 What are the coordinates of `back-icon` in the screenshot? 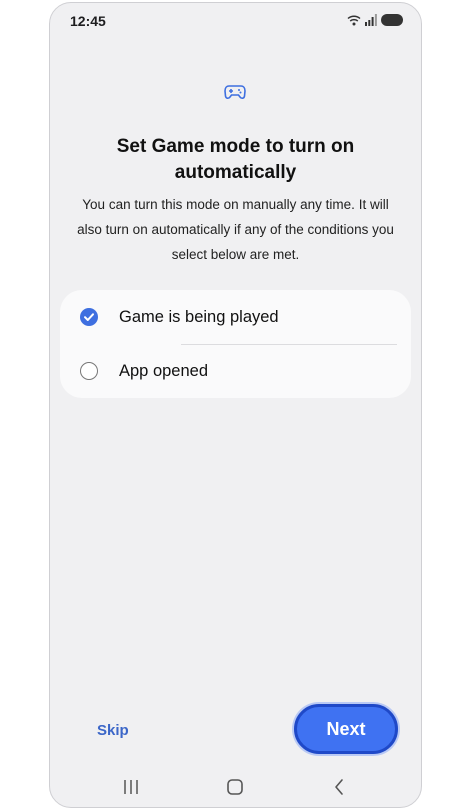 It's located at (339, 787).